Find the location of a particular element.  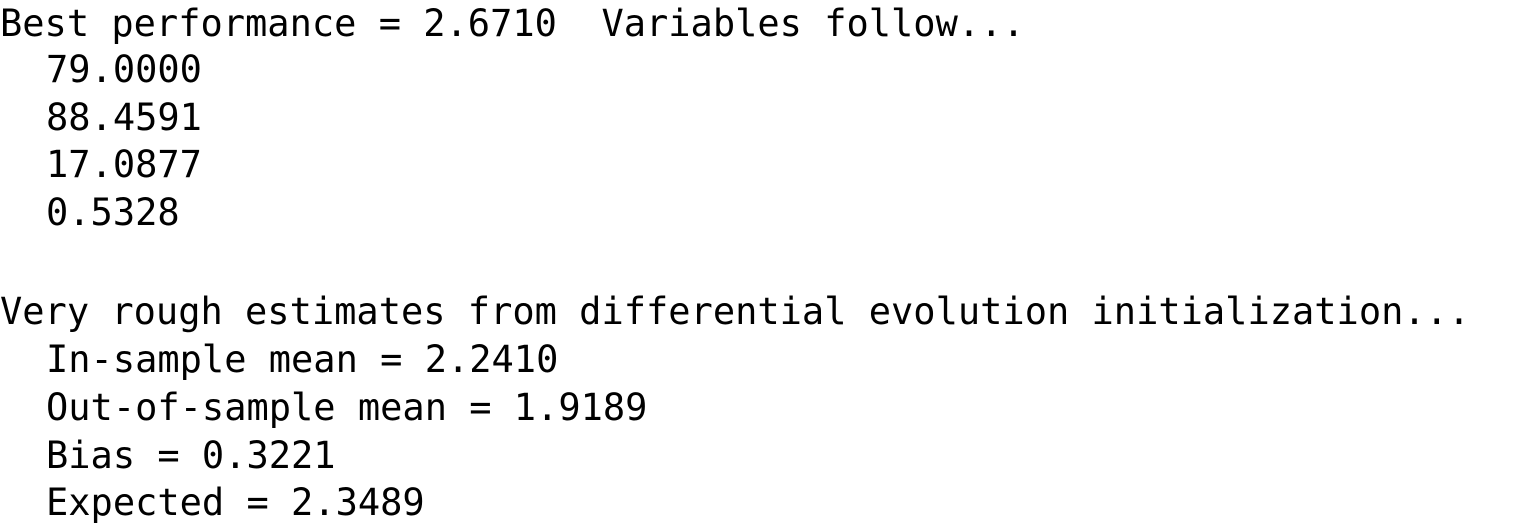

variable-value: 88.4591 is located at coordinates (124, 117).